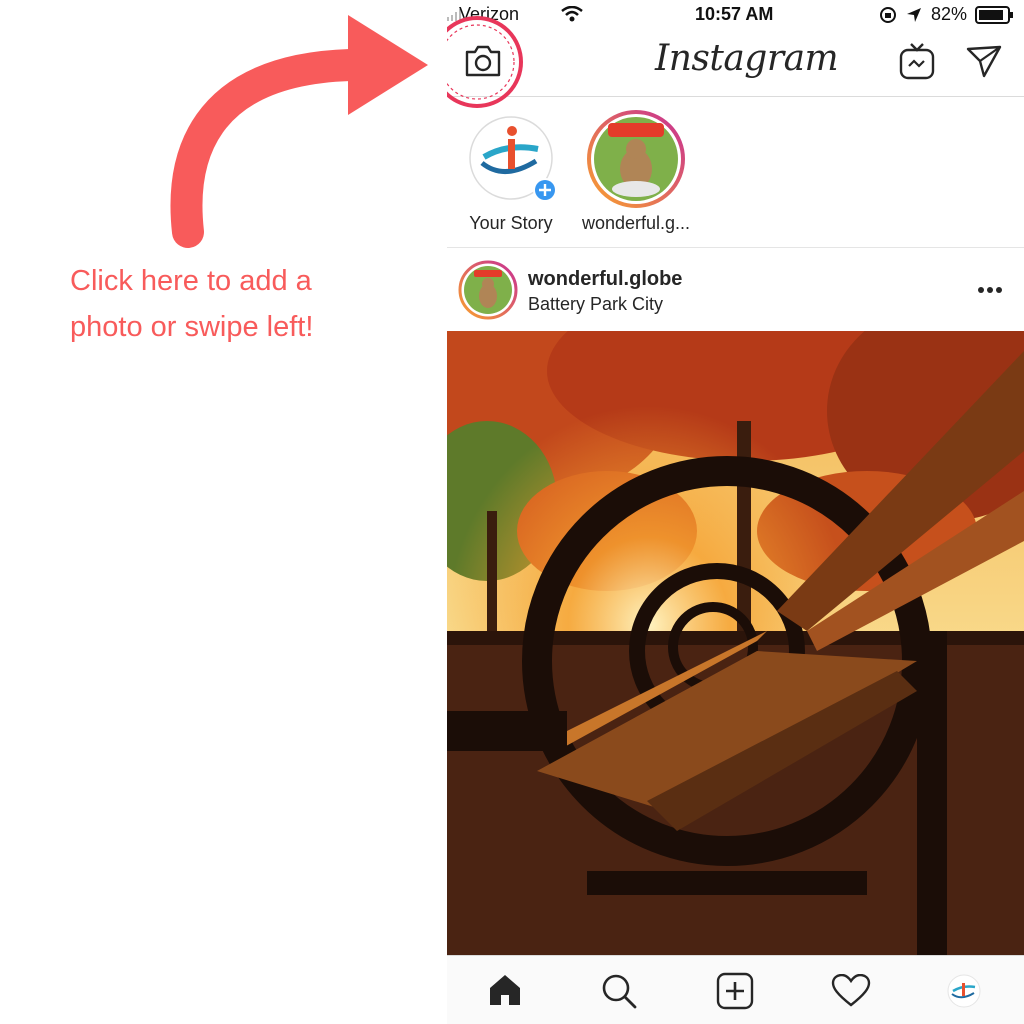 This screenshot has width=1024, height=1024. Describe the element at coordinates (888, 15) in the screenshot. I see `rotation-lock-icon` at that location.